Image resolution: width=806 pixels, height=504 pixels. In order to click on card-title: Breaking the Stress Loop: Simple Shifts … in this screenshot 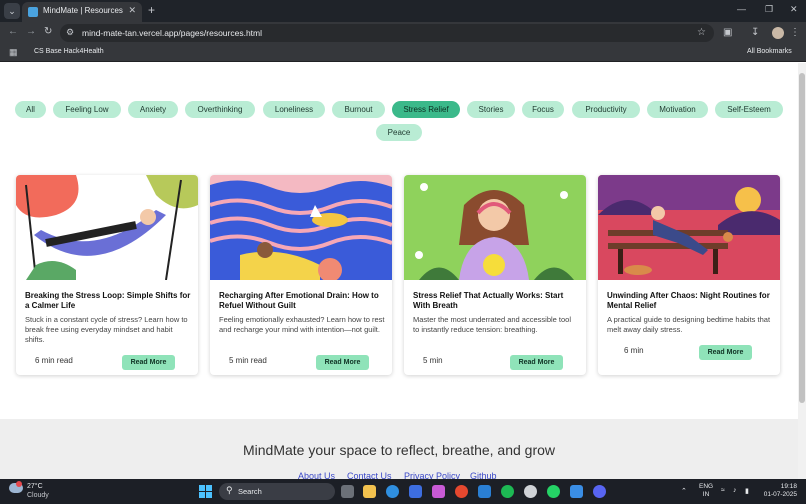, I will do `click(108, 301)`.